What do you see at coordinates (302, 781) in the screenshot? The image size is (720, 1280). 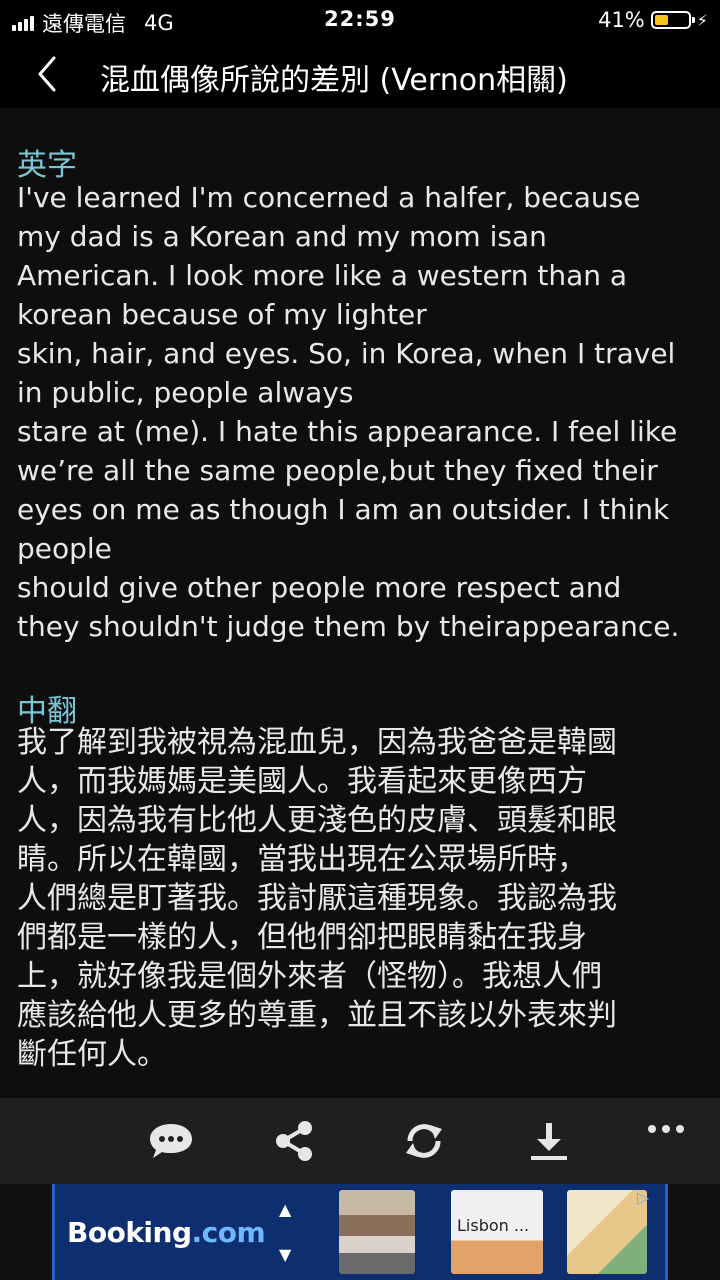 I see `text-line: 人，而我媽媽是美國人。我看起來更像西方` at bounding box center [302, 781].